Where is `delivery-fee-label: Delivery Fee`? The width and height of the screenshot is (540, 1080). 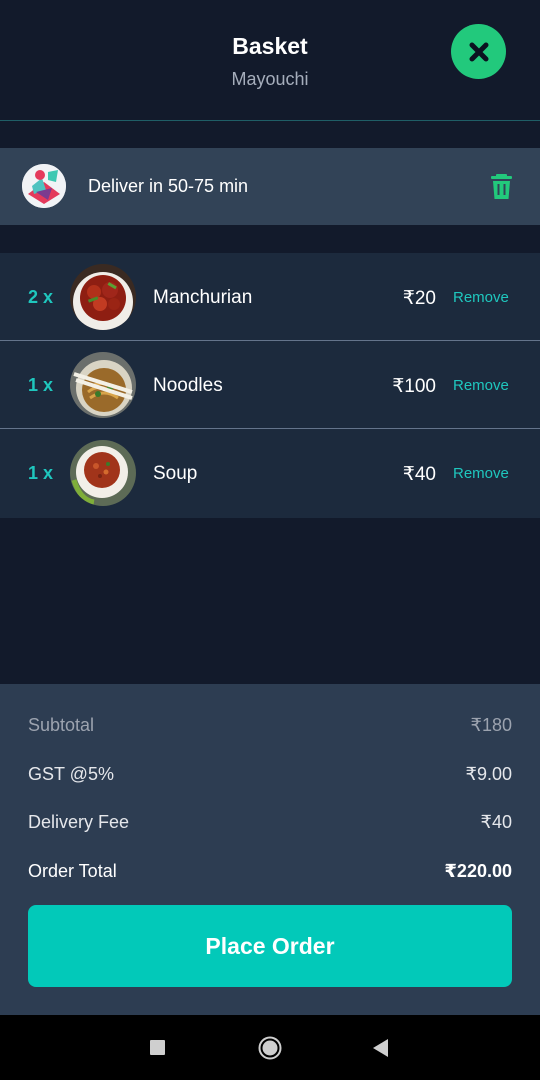
delivery-fee-label: Delivery Fee is located at coordinates (79, 822).